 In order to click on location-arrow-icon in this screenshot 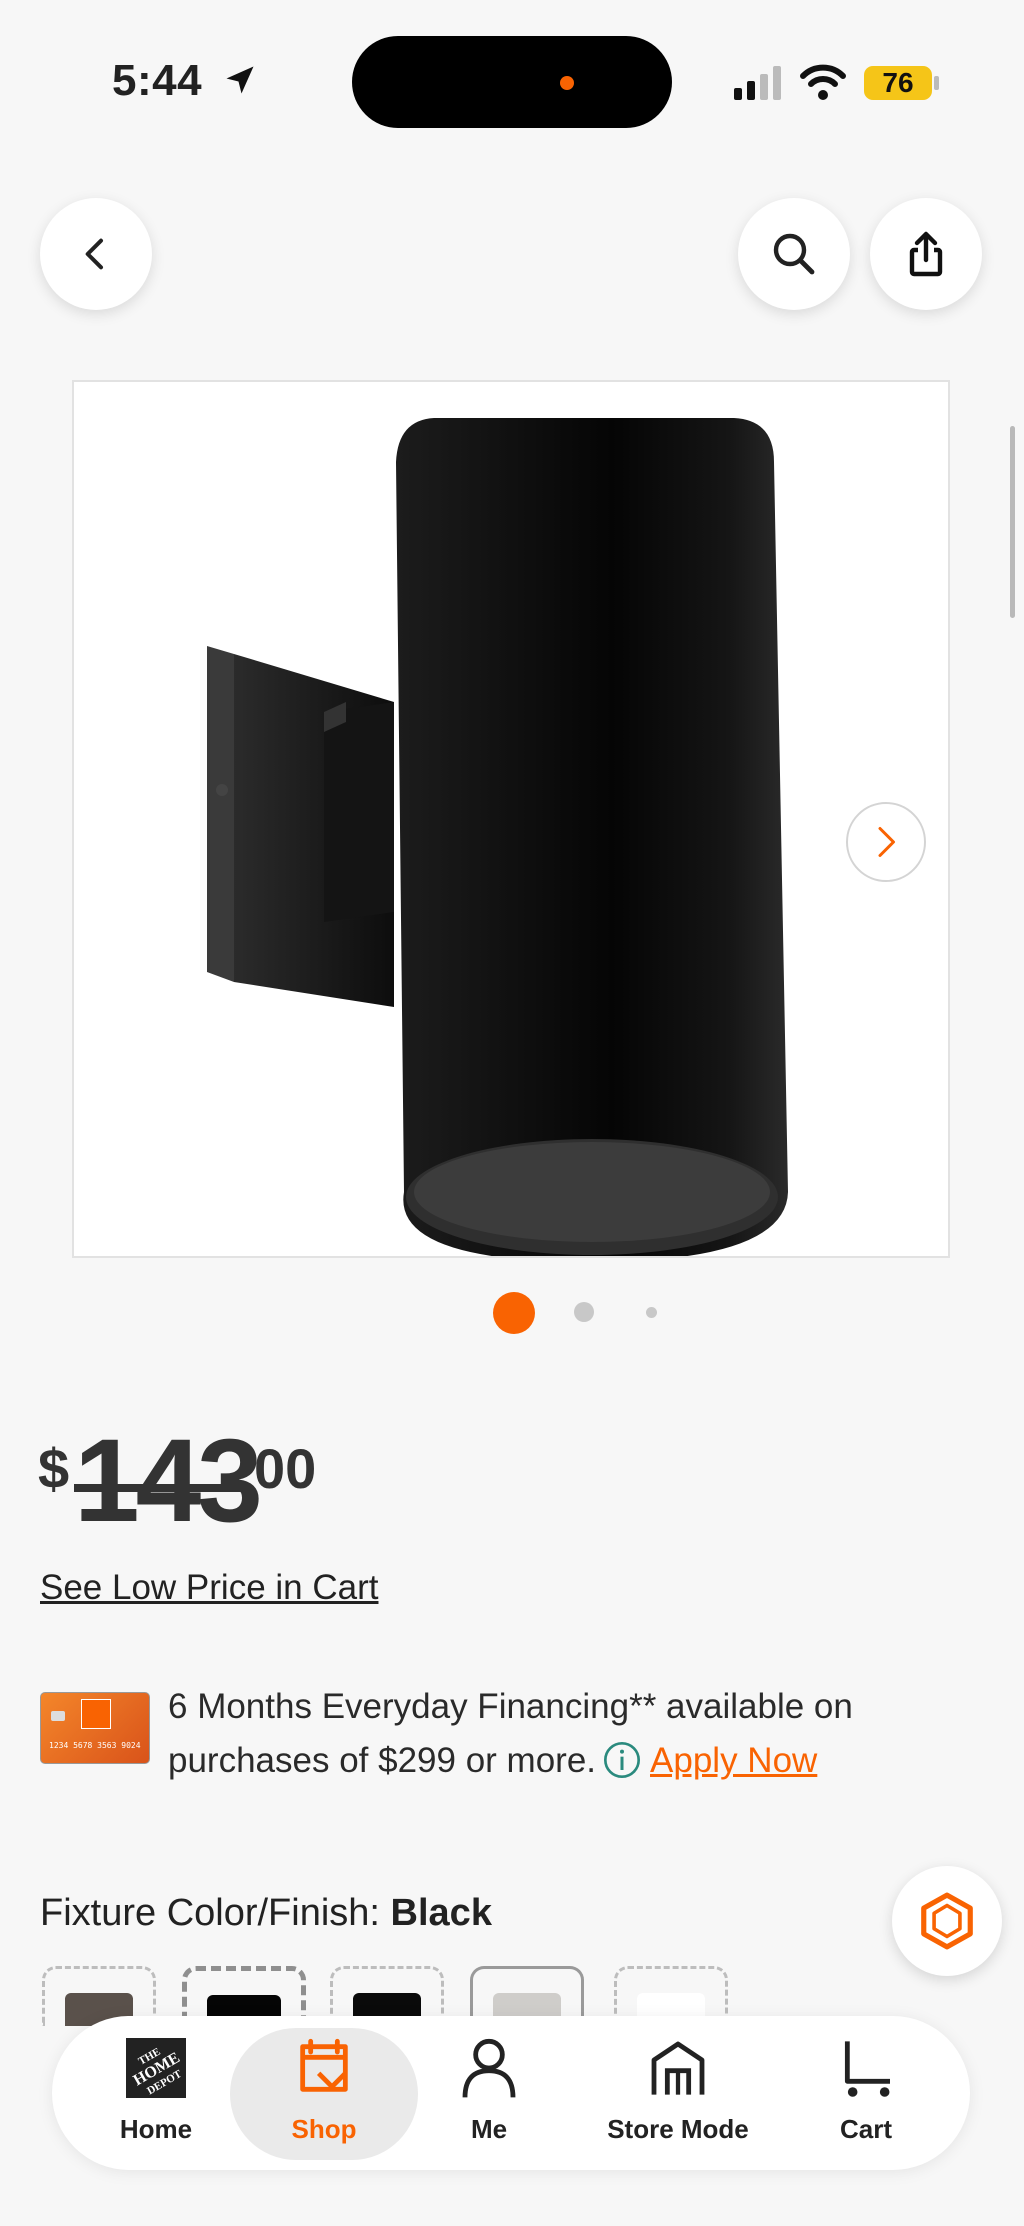, I will do `click(240, 80)`.